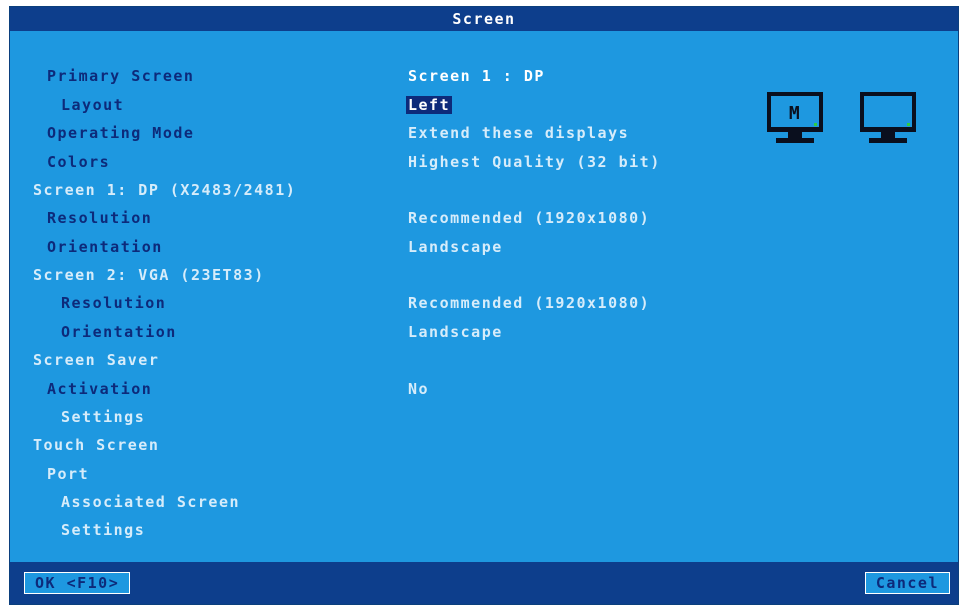 This screenshot has width=968, height=614. Describe the element at coordinates (518, 133) in the screenshot. I see `operating-mode-value: Extend these displays` at that location.